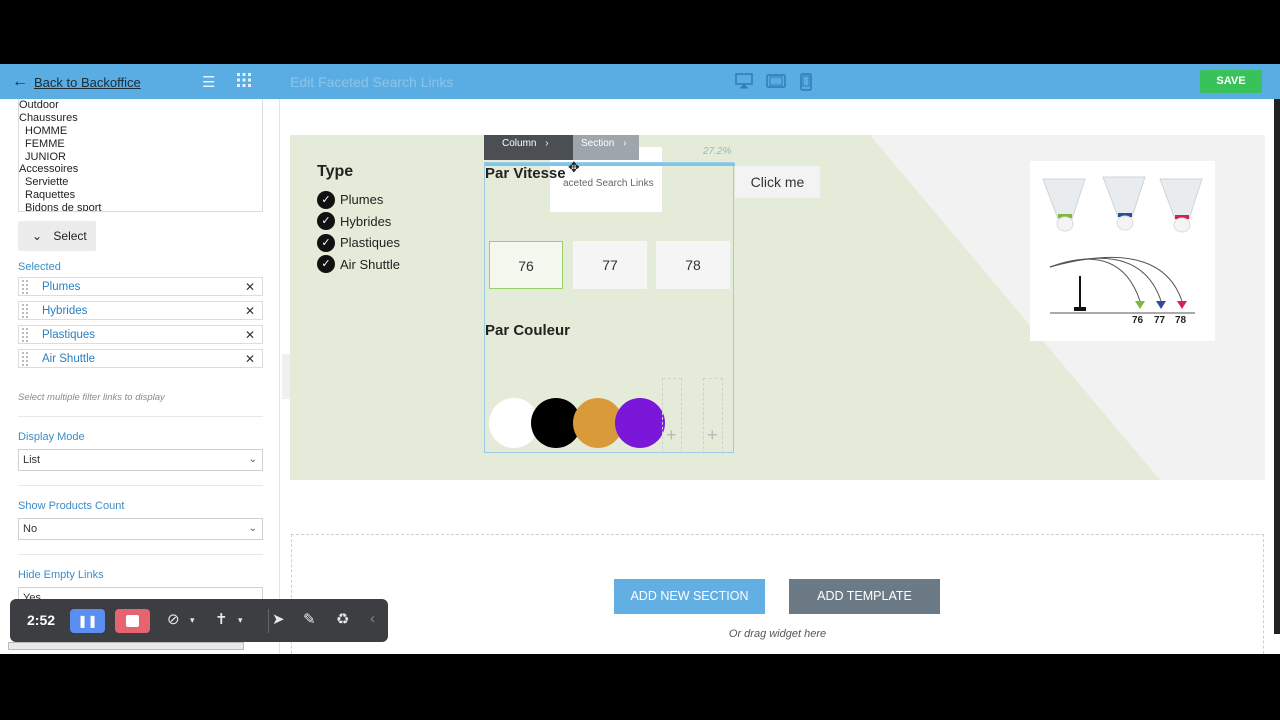  Describe the element at coordinates (140, 131) in the screenshot. I see `list-item: HOMME` at that location.